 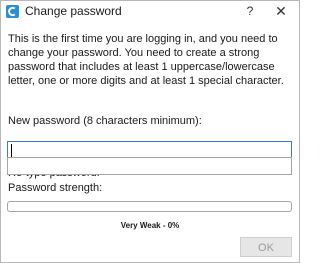 What do you see at coordinates (266, 247) in the screenshot?
I see `ok-button: OK` at bounding box center [266, 247].